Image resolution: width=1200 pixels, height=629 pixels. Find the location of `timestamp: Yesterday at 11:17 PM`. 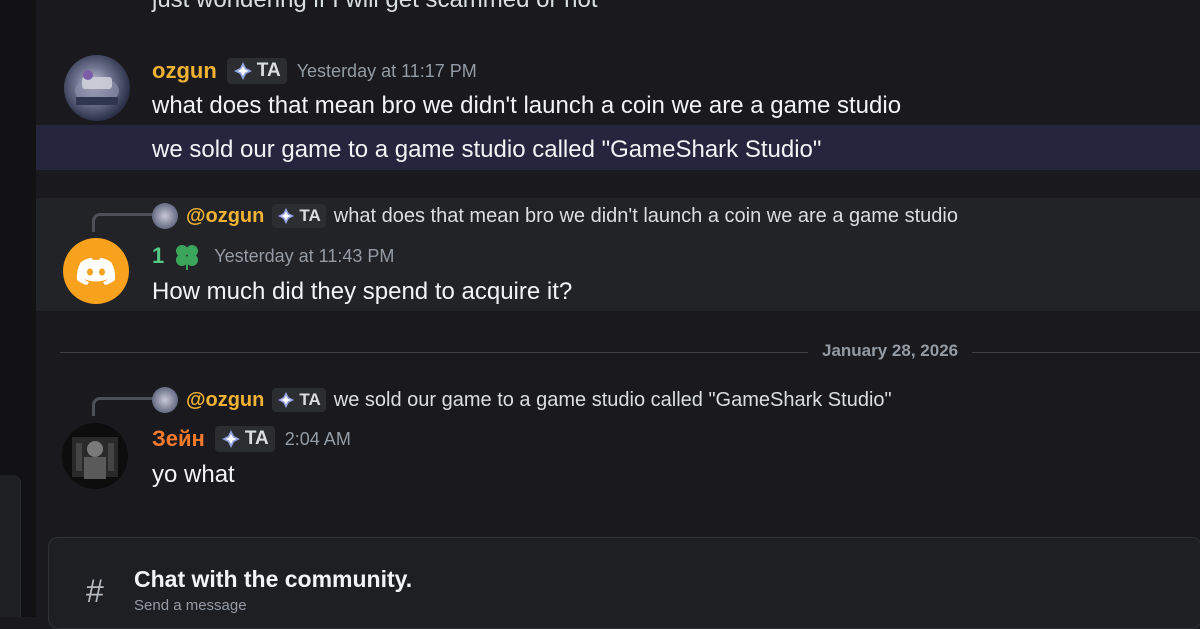

timestamp: Yesterday at 11:17 PM is located at coordinates (387, 71).